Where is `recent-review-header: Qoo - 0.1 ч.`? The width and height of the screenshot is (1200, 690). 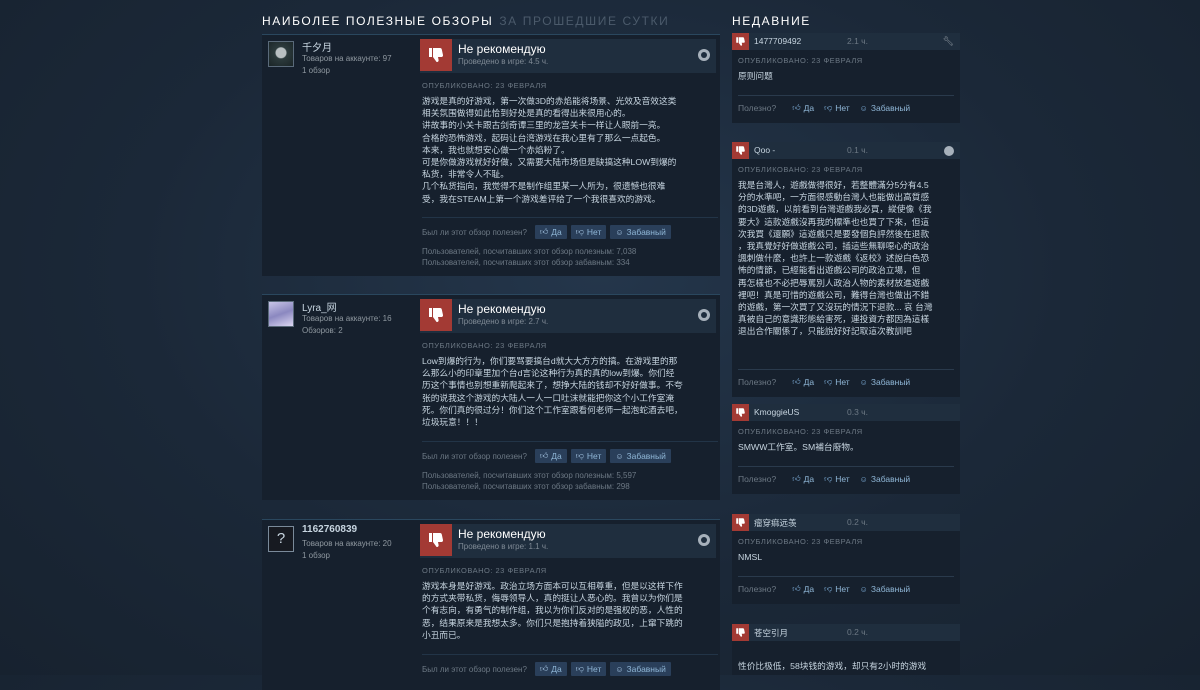
recent-review-header: Qoo - 0.1 ч. is located at coordinates (846, 150).